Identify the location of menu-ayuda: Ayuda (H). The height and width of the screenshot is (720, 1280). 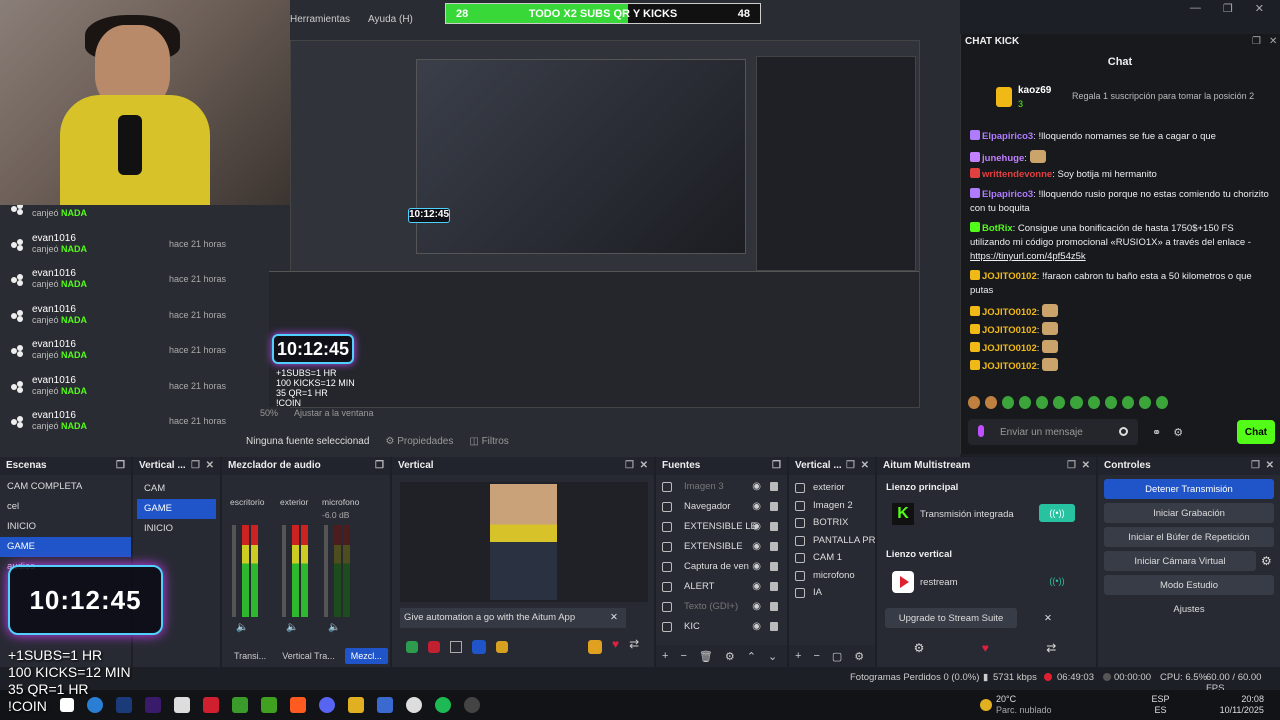
(390, 24).